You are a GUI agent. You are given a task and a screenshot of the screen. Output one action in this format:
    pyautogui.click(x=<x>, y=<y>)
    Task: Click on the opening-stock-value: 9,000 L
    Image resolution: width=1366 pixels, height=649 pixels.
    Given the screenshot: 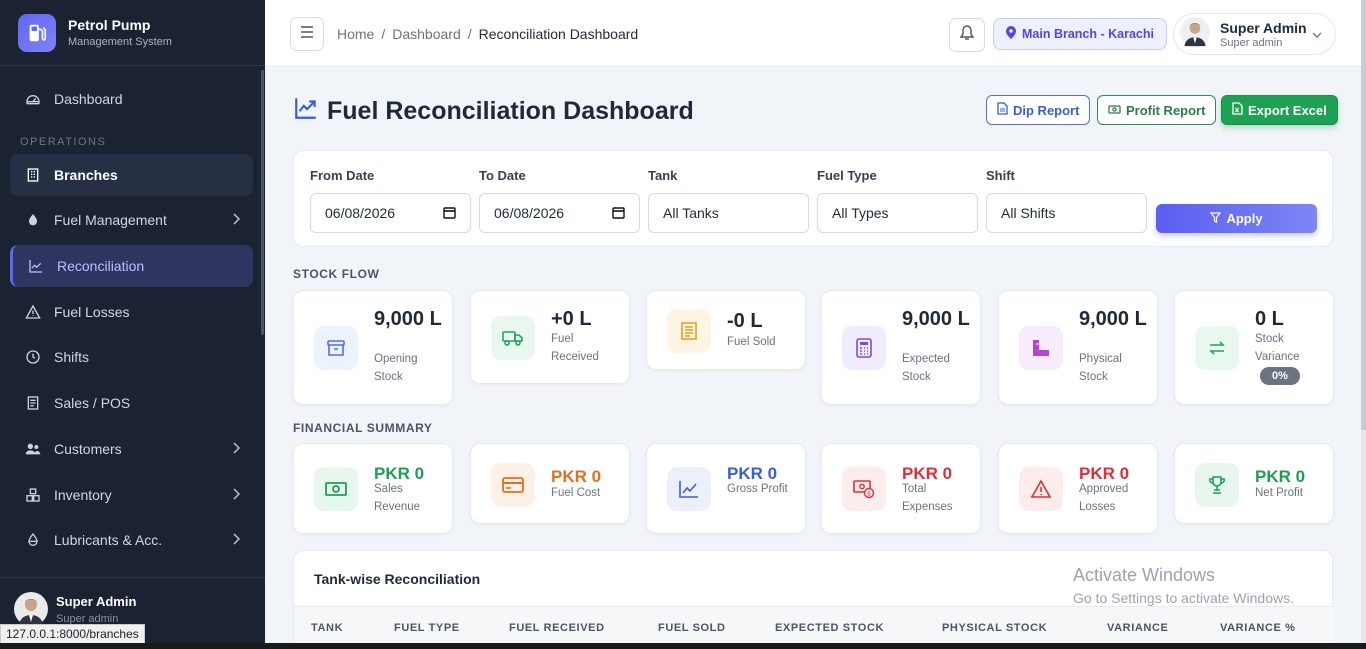 What is the action you would take?
    pyautogui.click(x=408, y=319)
    